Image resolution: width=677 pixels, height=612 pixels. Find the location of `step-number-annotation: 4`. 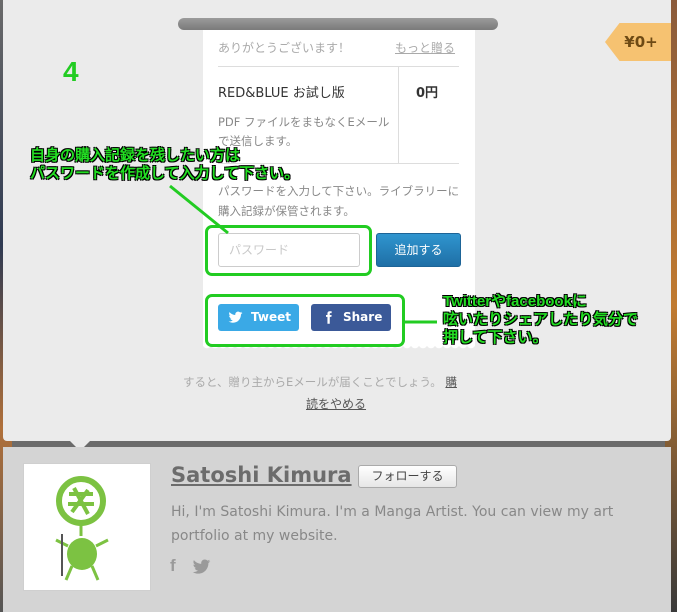

step-number-annotation: 4 is located at coordinates (71, 71).